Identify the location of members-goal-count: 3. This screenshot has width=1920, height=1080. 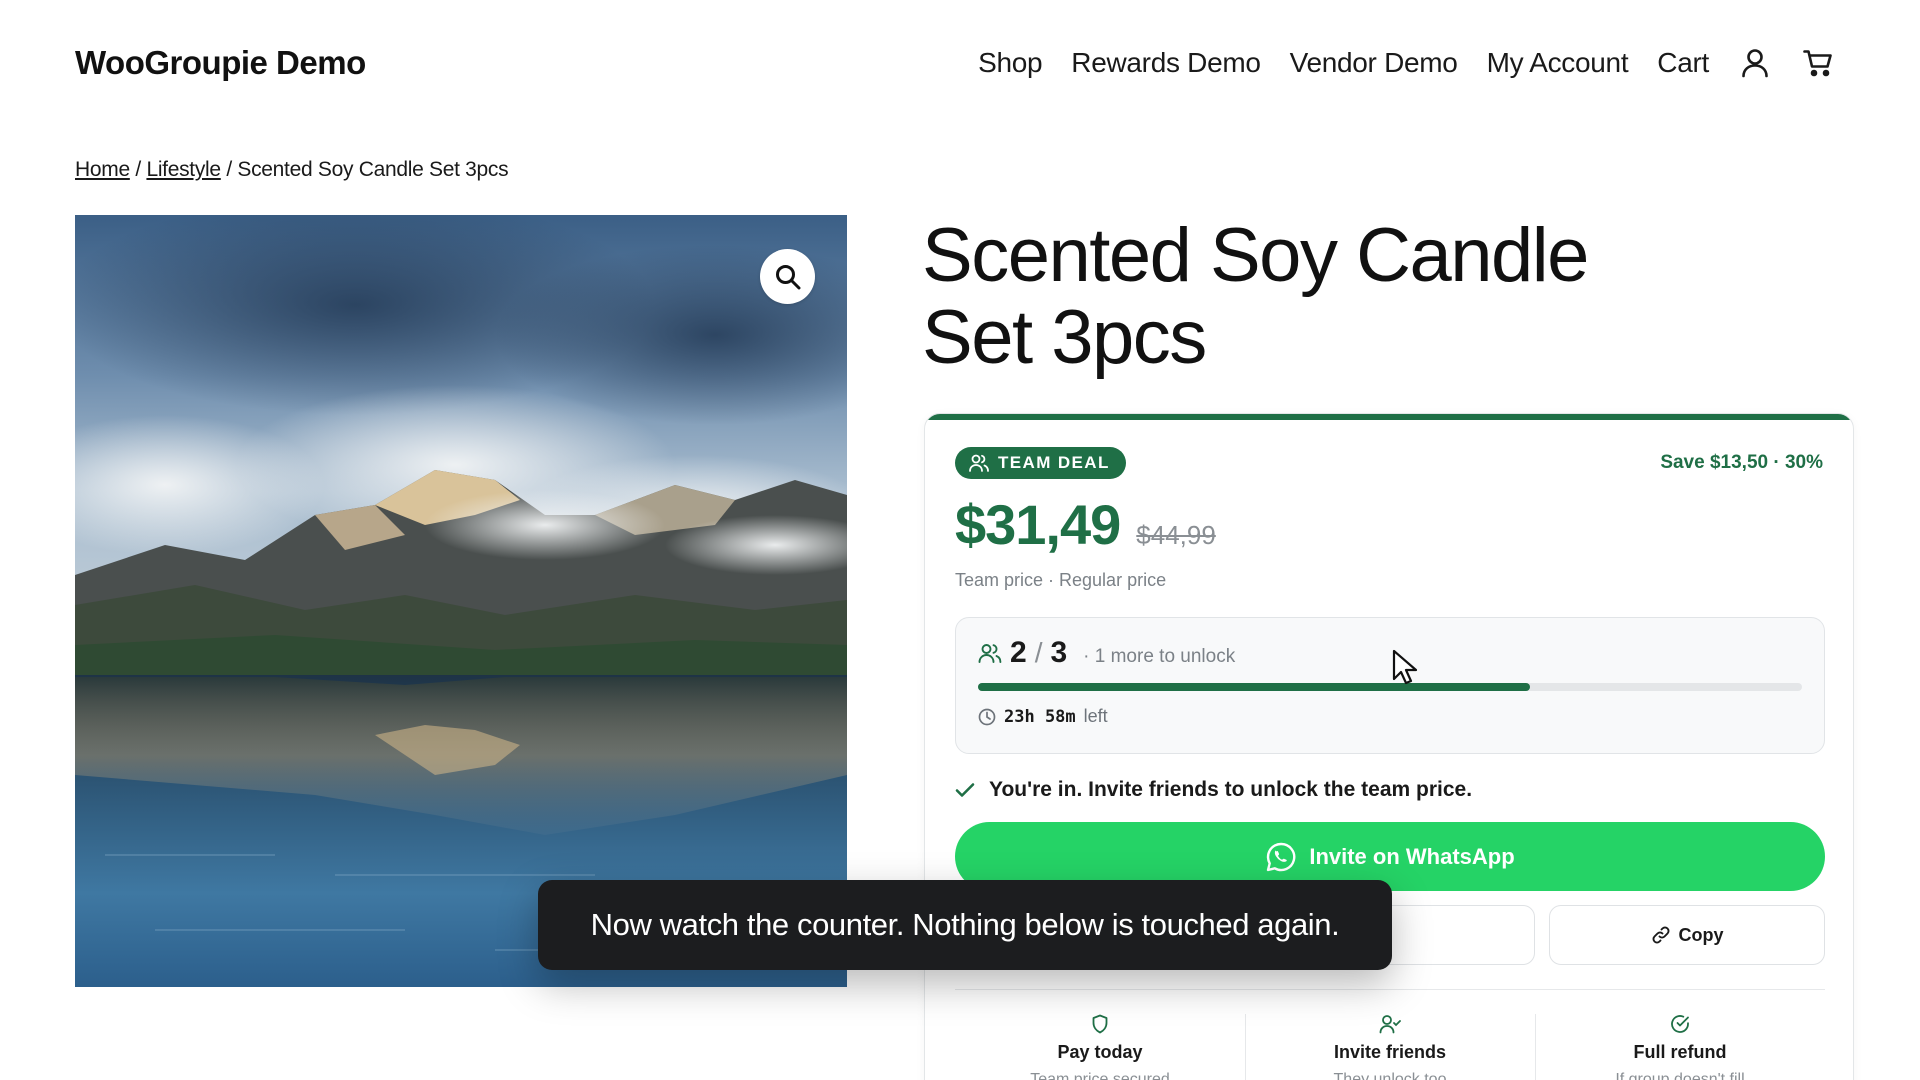
(1059, 652).